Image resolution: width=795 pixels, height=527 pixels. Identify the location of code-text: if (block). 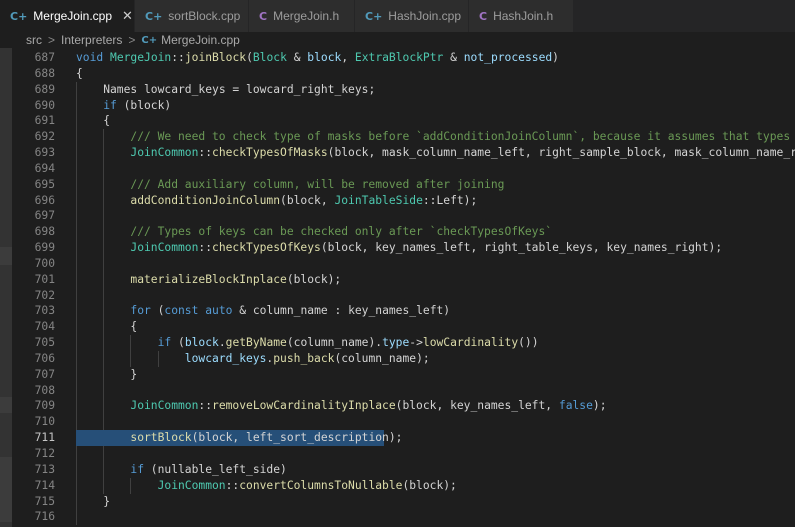
(137, 106).